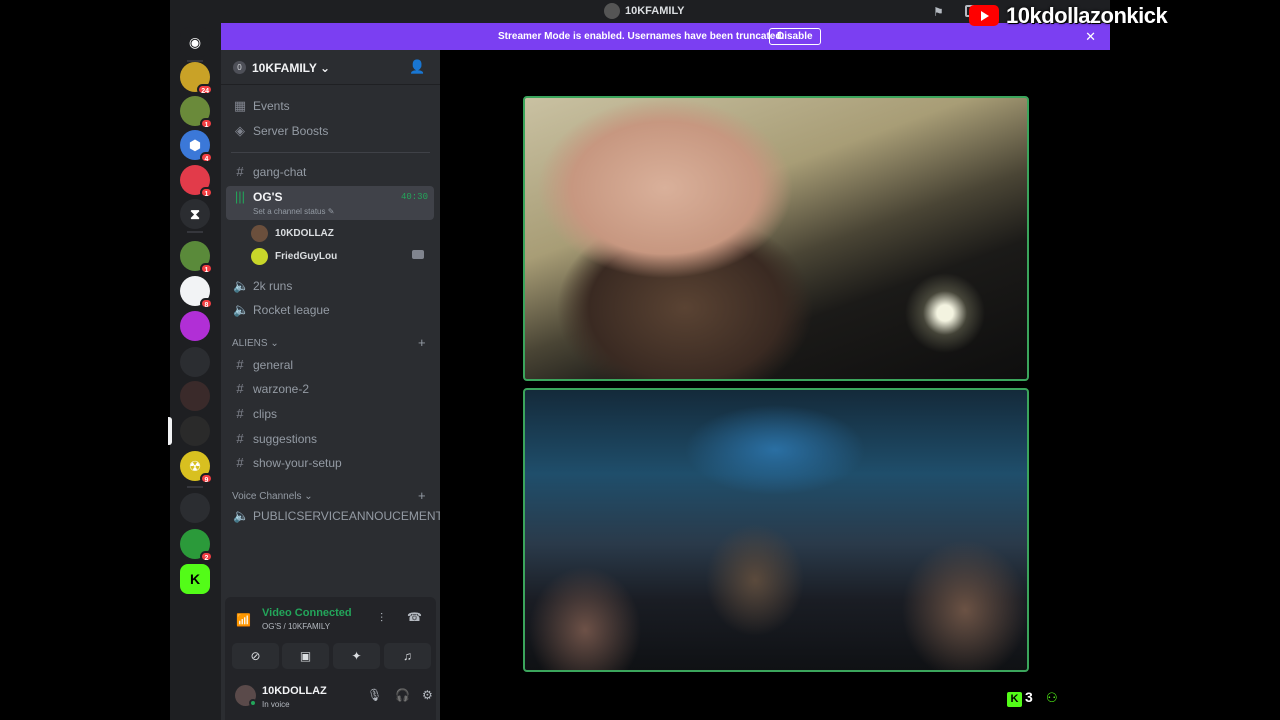  I want to click on channel-ogs: ||| OG'S 40:30 Set a channel status ✎, so click(330, 203).